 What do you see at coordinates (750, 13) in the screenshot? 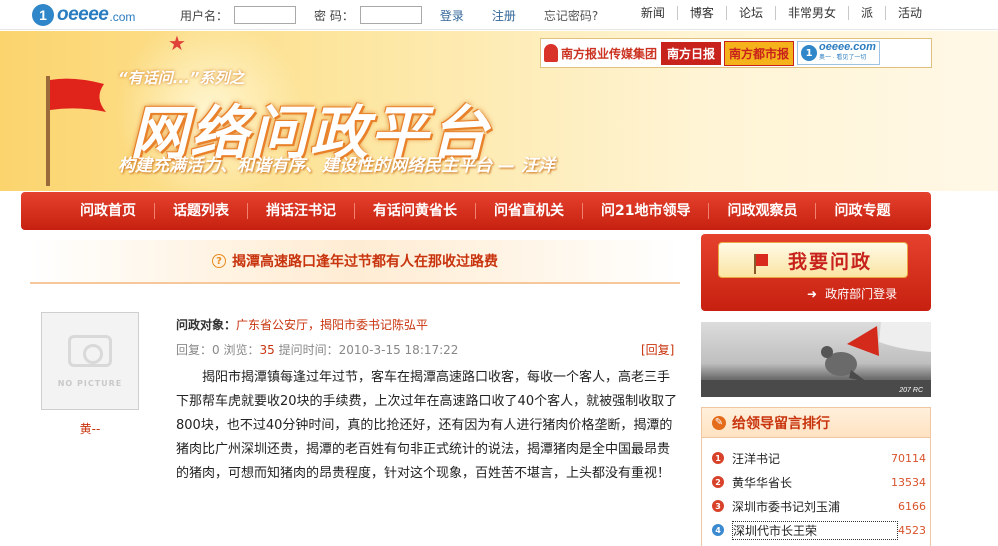
I see `topnav-forum: 论坛` at bounding box center [750, 13].